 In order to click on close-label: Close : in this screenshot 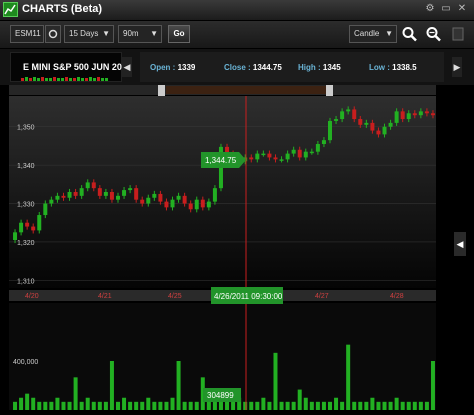, I will do `click(237, 67)`.